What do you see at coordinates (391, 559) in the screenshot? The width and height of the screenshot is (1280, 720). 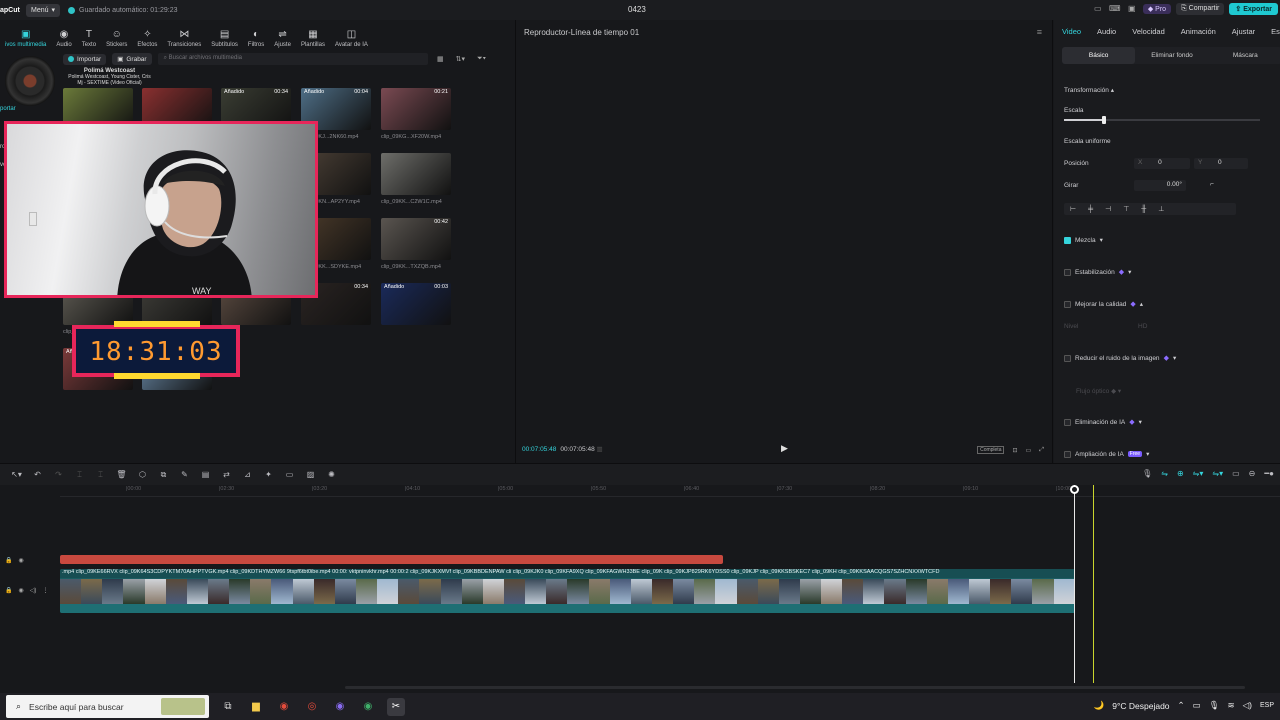 I see `text-clip-track` at bounding box center [391, 559].